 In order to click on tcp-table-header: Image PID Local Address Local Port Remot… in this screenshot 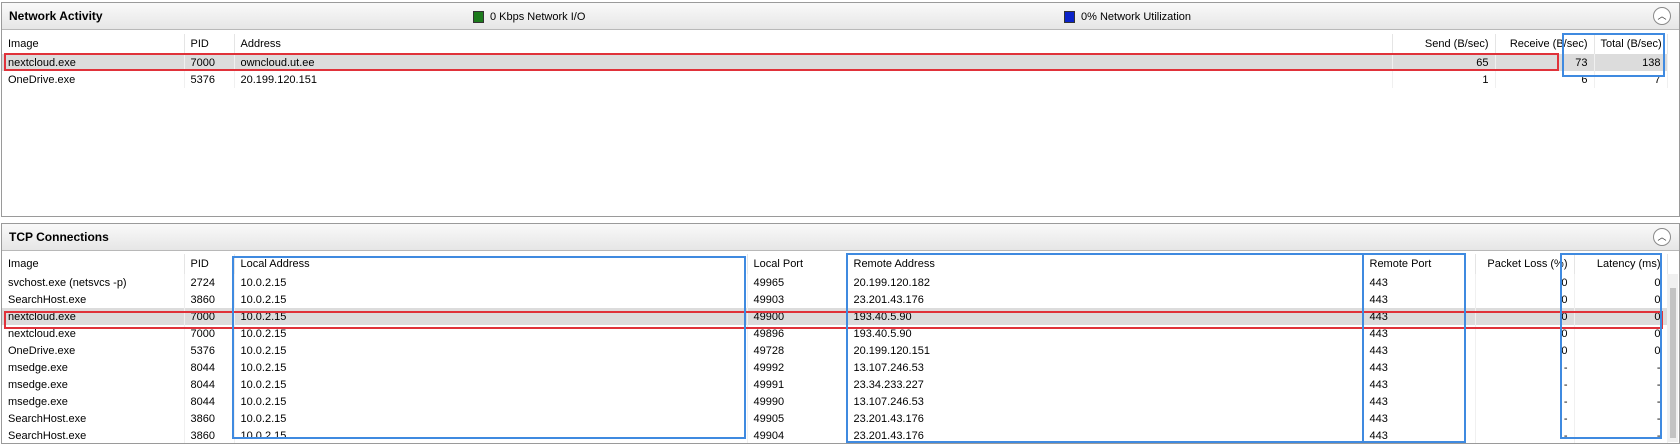, I will do `click(835, 264)`.